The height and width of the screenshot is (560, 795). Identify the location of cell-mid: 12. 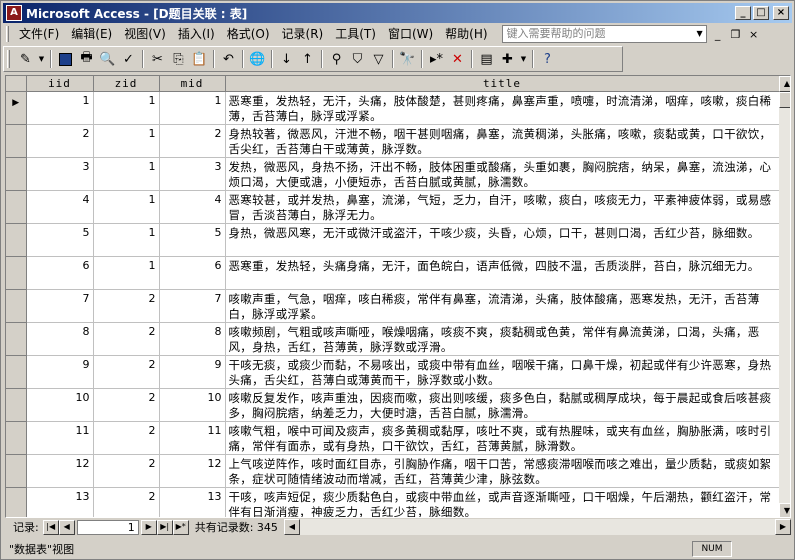
(192, 471).